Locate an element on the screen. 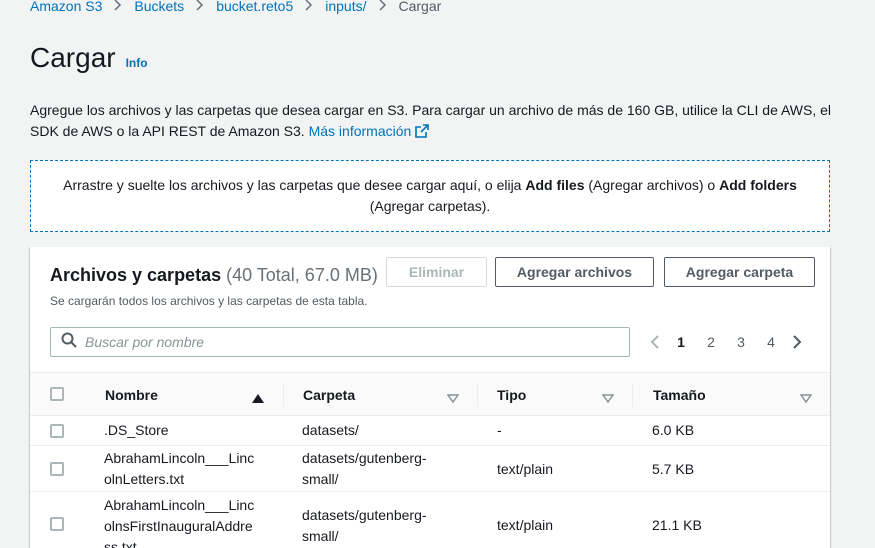 This screenshot has width=875, height=548. cell-folder: datasets/ is located at coordinates (330, 430).